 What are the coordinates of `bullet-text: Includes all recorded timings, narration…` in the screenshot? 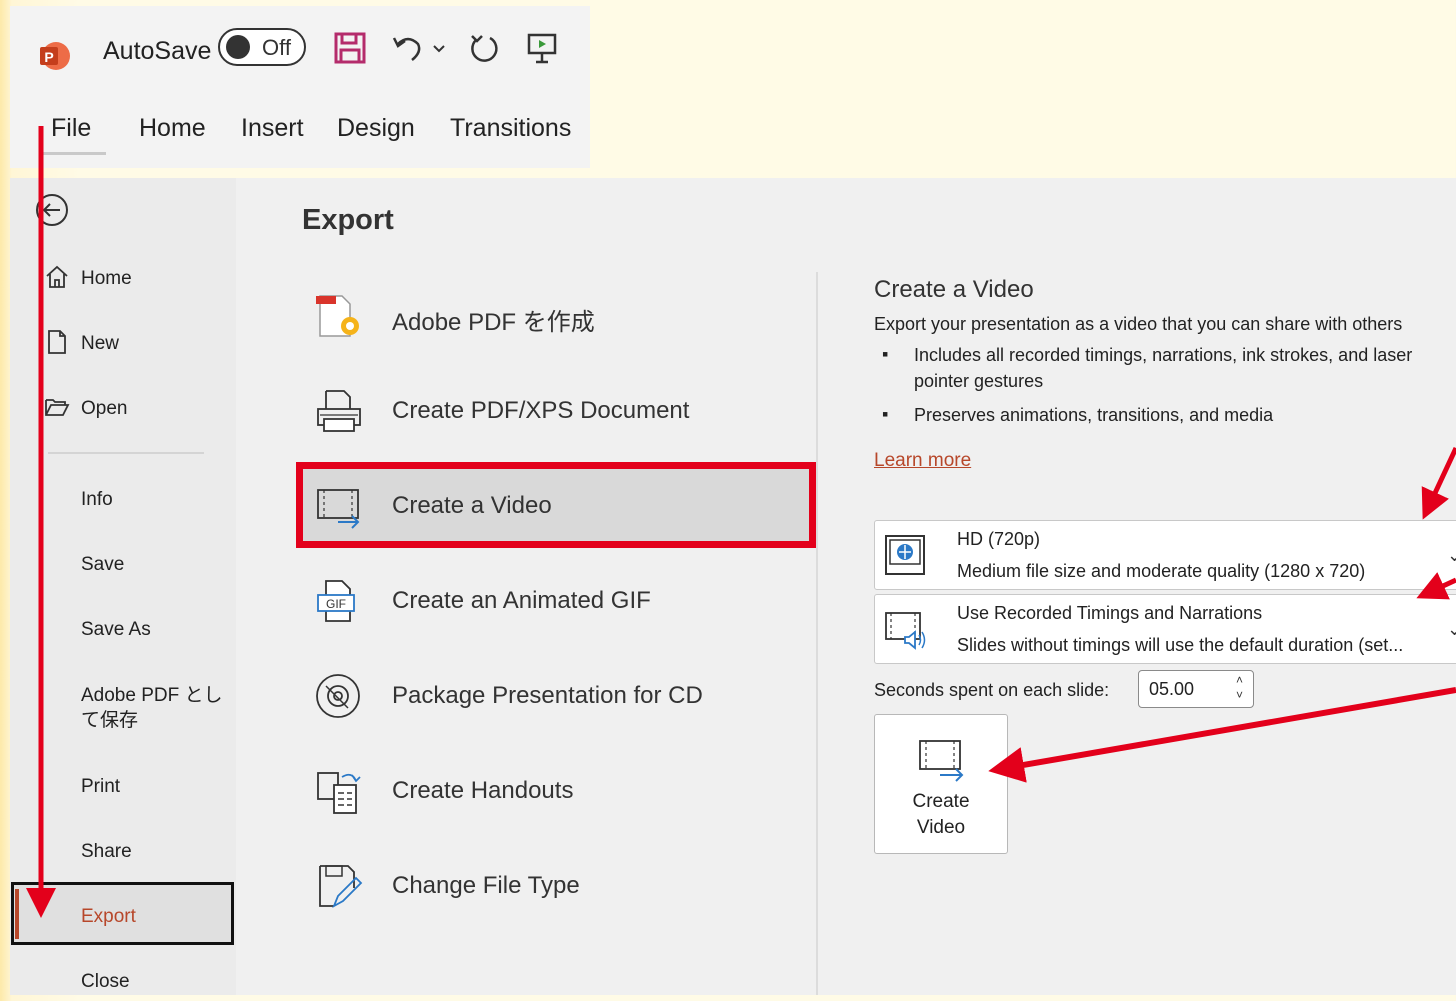 It's located at (1163, 368).